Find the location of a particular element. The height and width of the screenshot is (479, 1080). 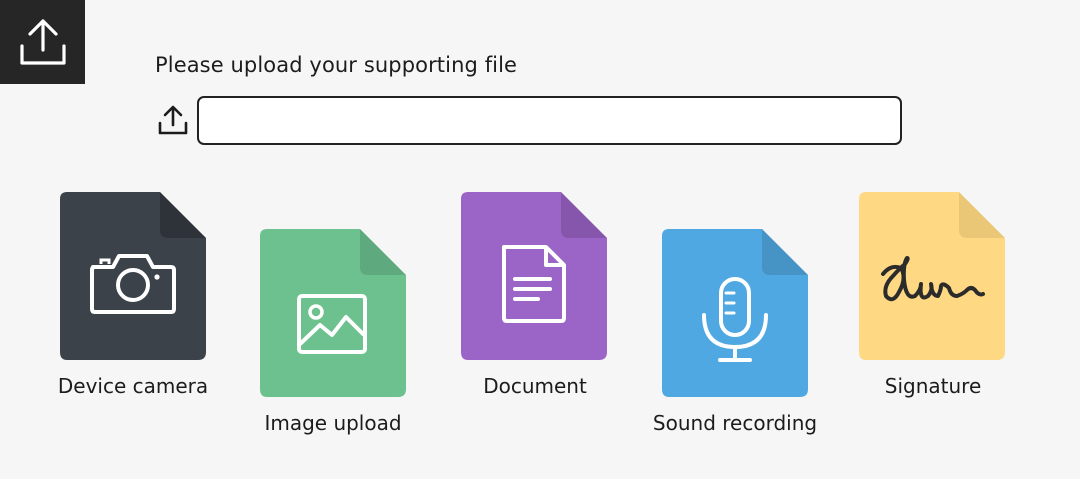

document-tile is located at coordinates (534, 276).